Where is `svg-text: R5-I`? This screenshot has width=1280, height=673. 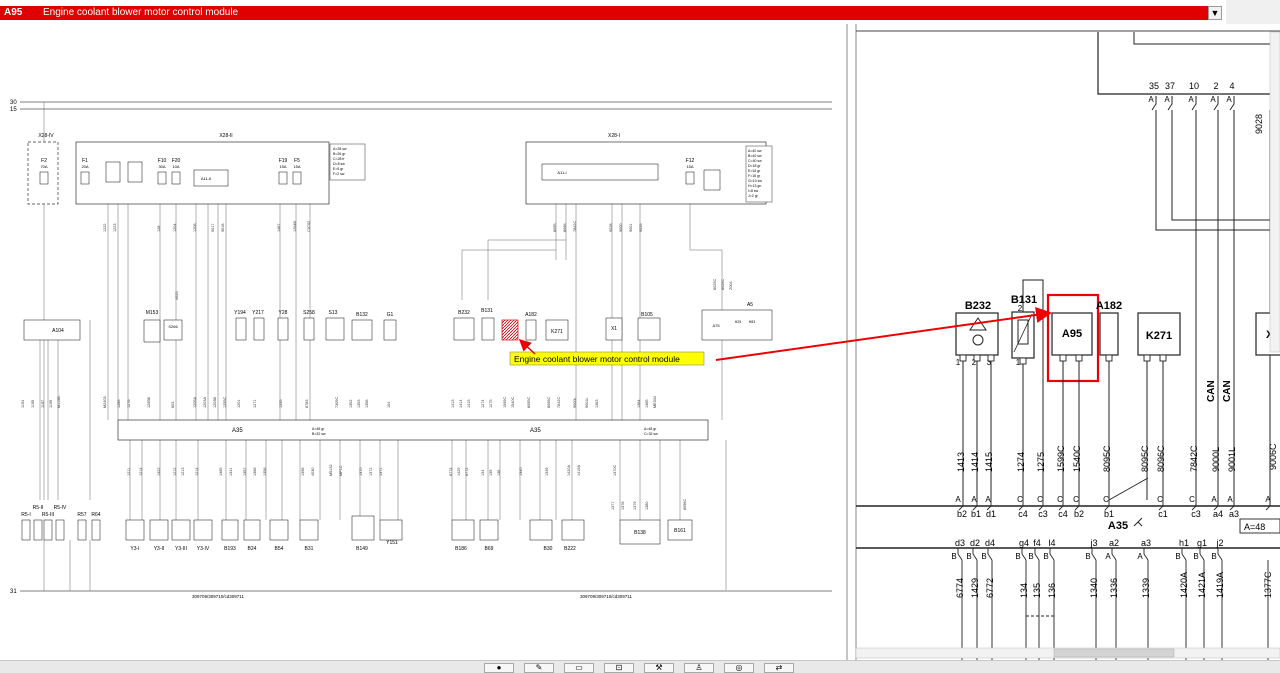 svg-text: R5-I is located at coordinates (25, 515).